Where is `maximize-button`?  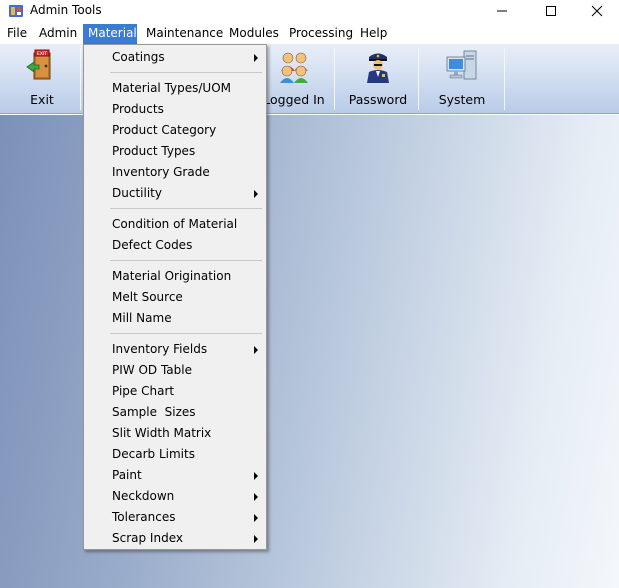
maximize-button is located at coordinates (551, 11).